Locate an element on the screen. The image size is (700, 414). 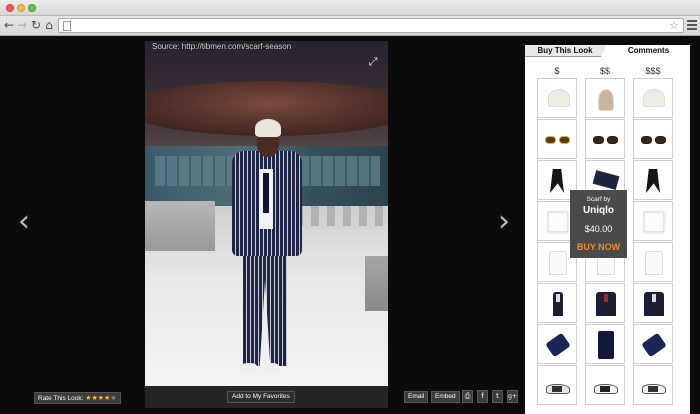
add-to-favorites-button: Add to My Favorites is located at coordinates (261, 397).